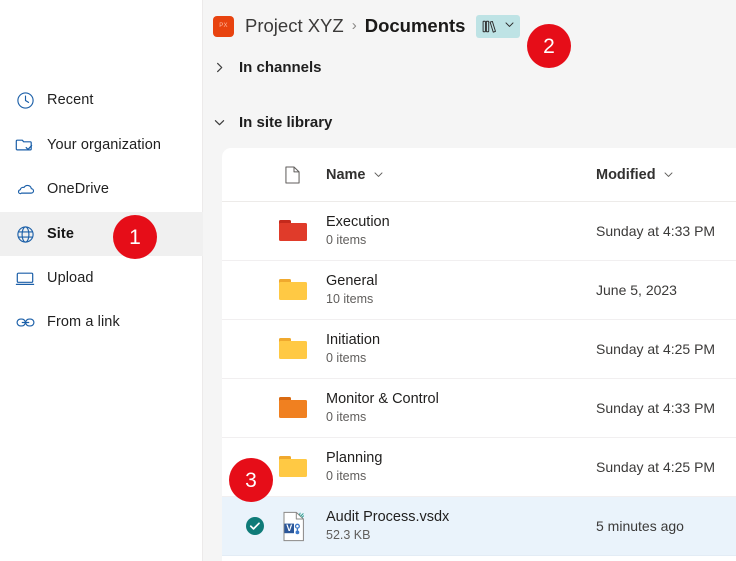 The width and height of the screenshot is (736, 561). I want to click on section-in-site-library: In site library, so click(272, 122).